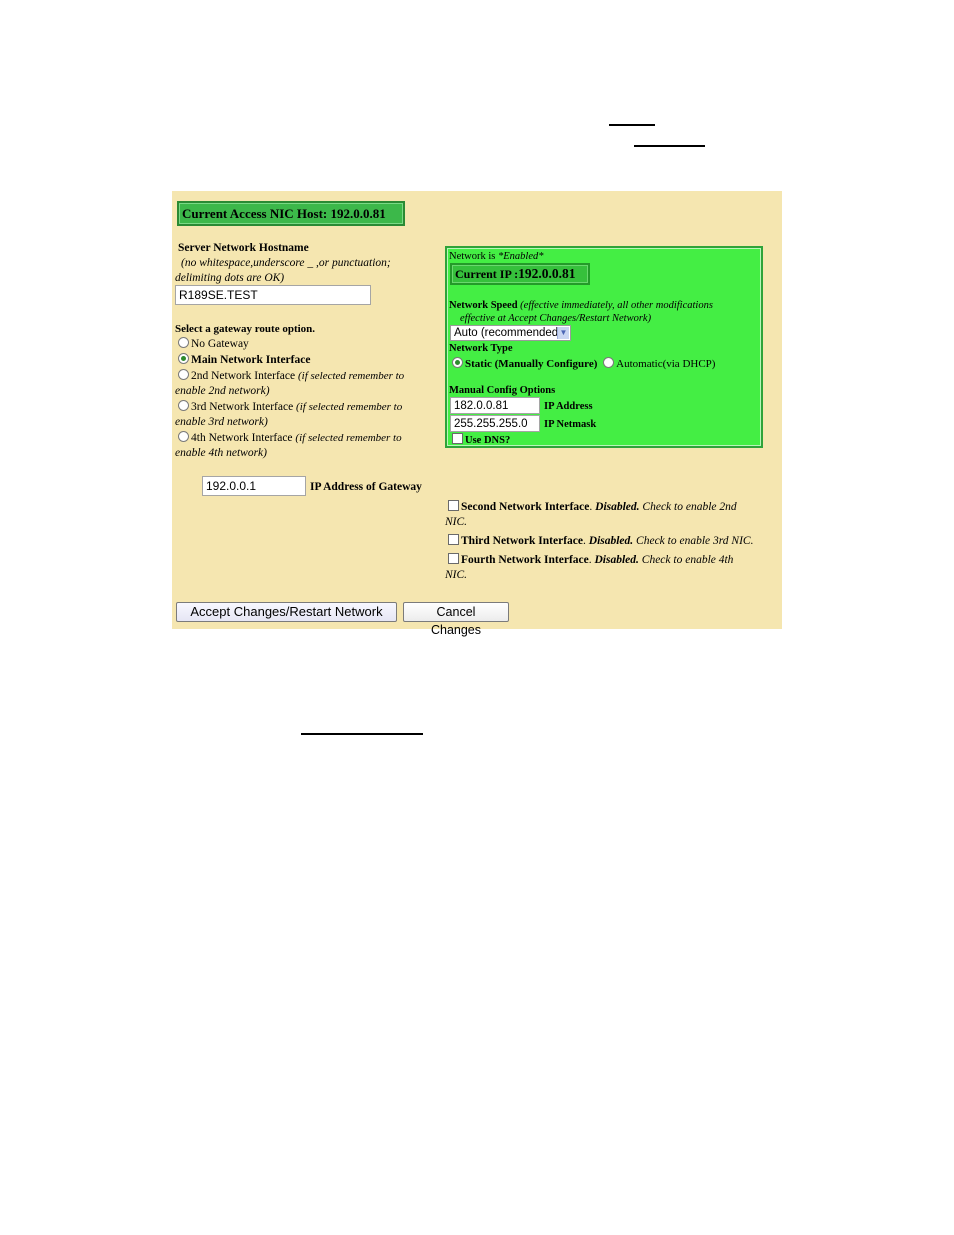 The width and height of the screenshot is (954, 1235). Describe the element at coordinates (502, 390) in the screenshot. I see `manual-config-label: Manual Config Options` at that location.